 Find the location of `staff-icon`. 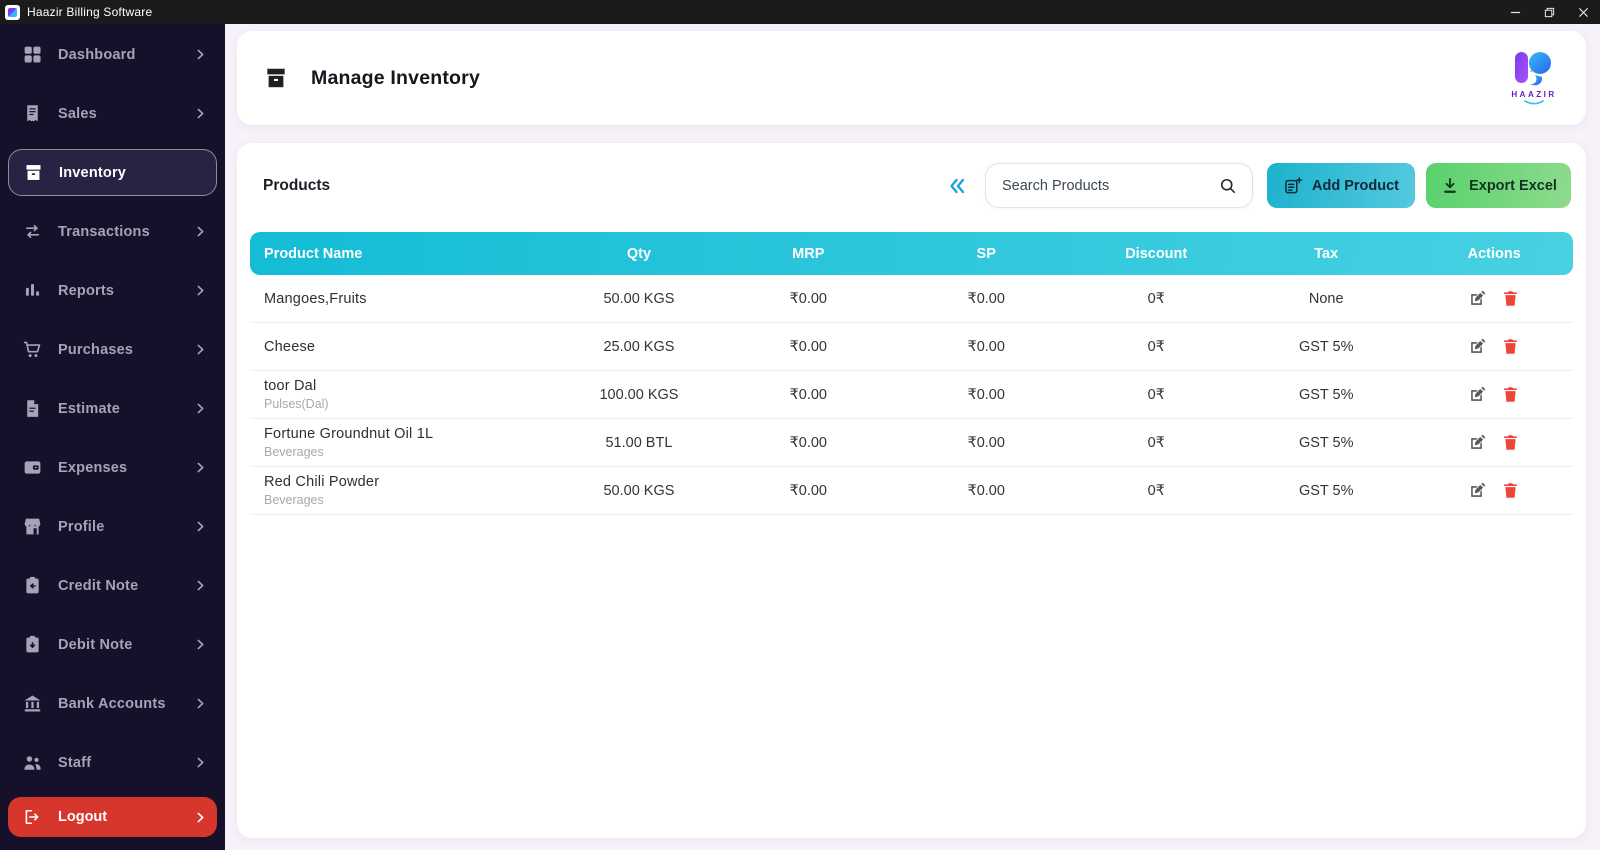

staff-icon is located at coordinates (32, 763).